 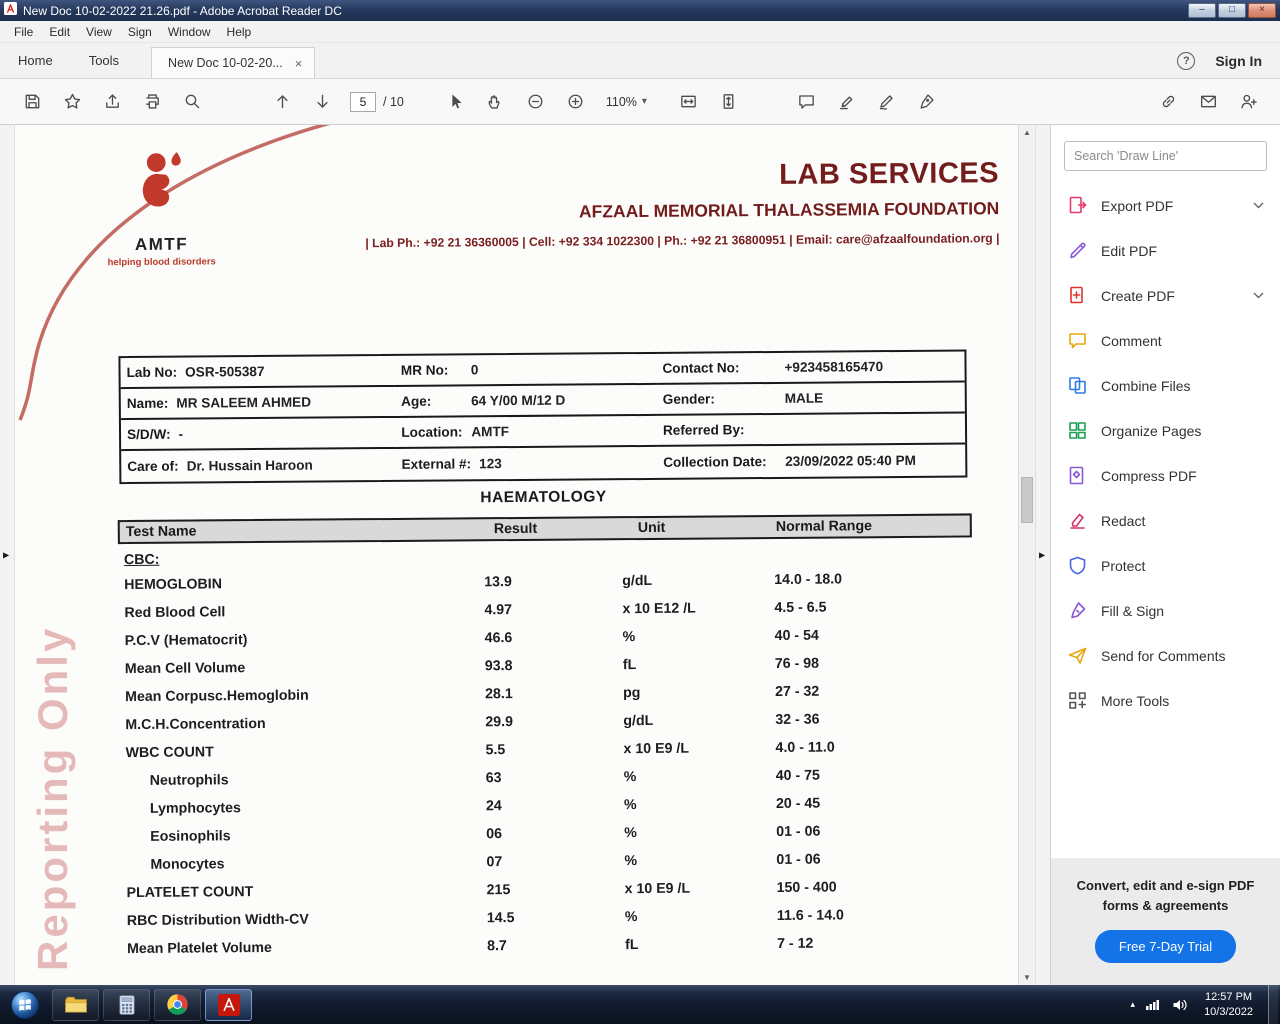 I want to click on patient-sdw: S/D/W: -, so click(x=258, y=434).